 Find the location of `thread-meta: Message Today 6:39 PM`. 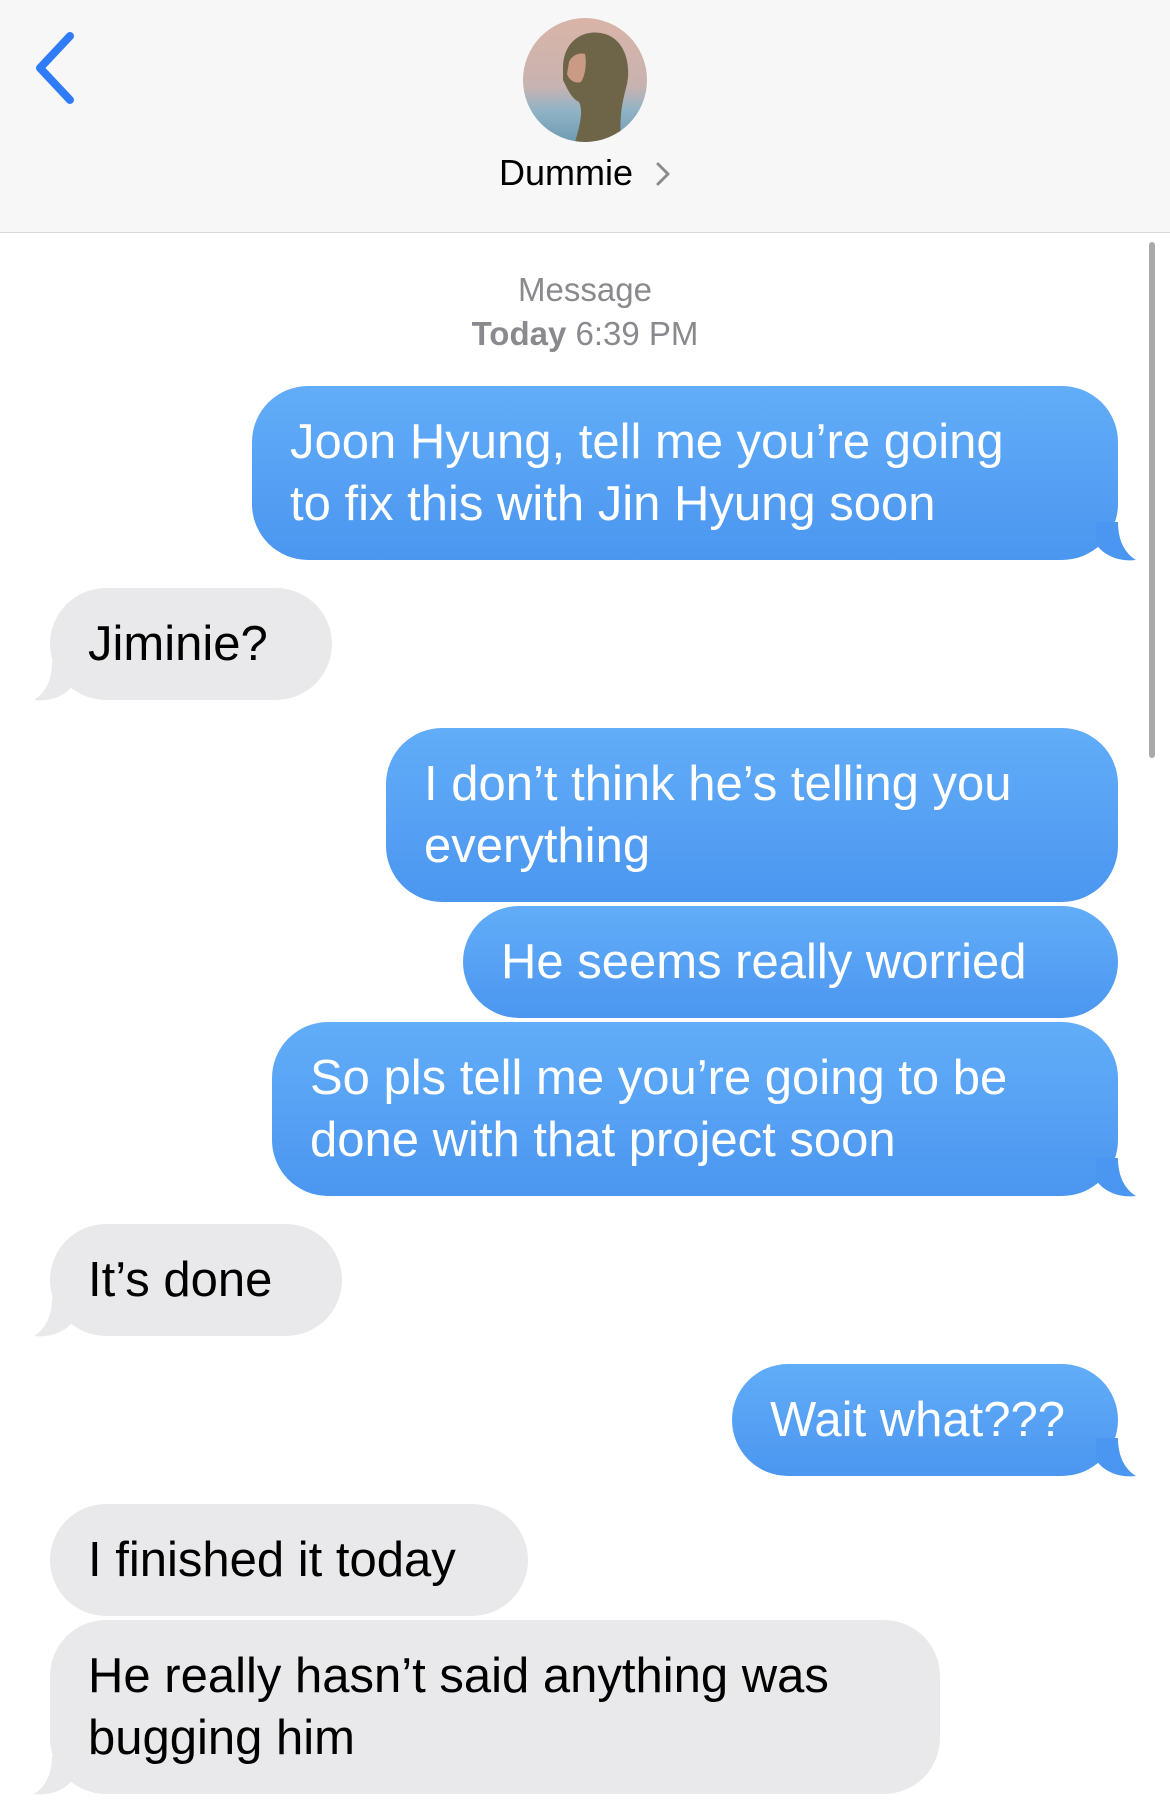

thread-meta: Message Today 6:39 PM is located at coordinates (585, 312).